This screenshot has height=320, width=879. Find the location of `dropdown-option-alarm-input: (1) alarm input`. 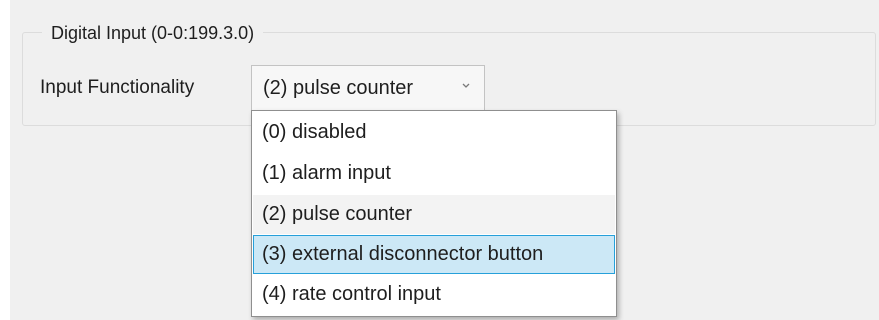

dropdown-option-alarm-input: (1) alarm input is located at coordinates (434, 173).